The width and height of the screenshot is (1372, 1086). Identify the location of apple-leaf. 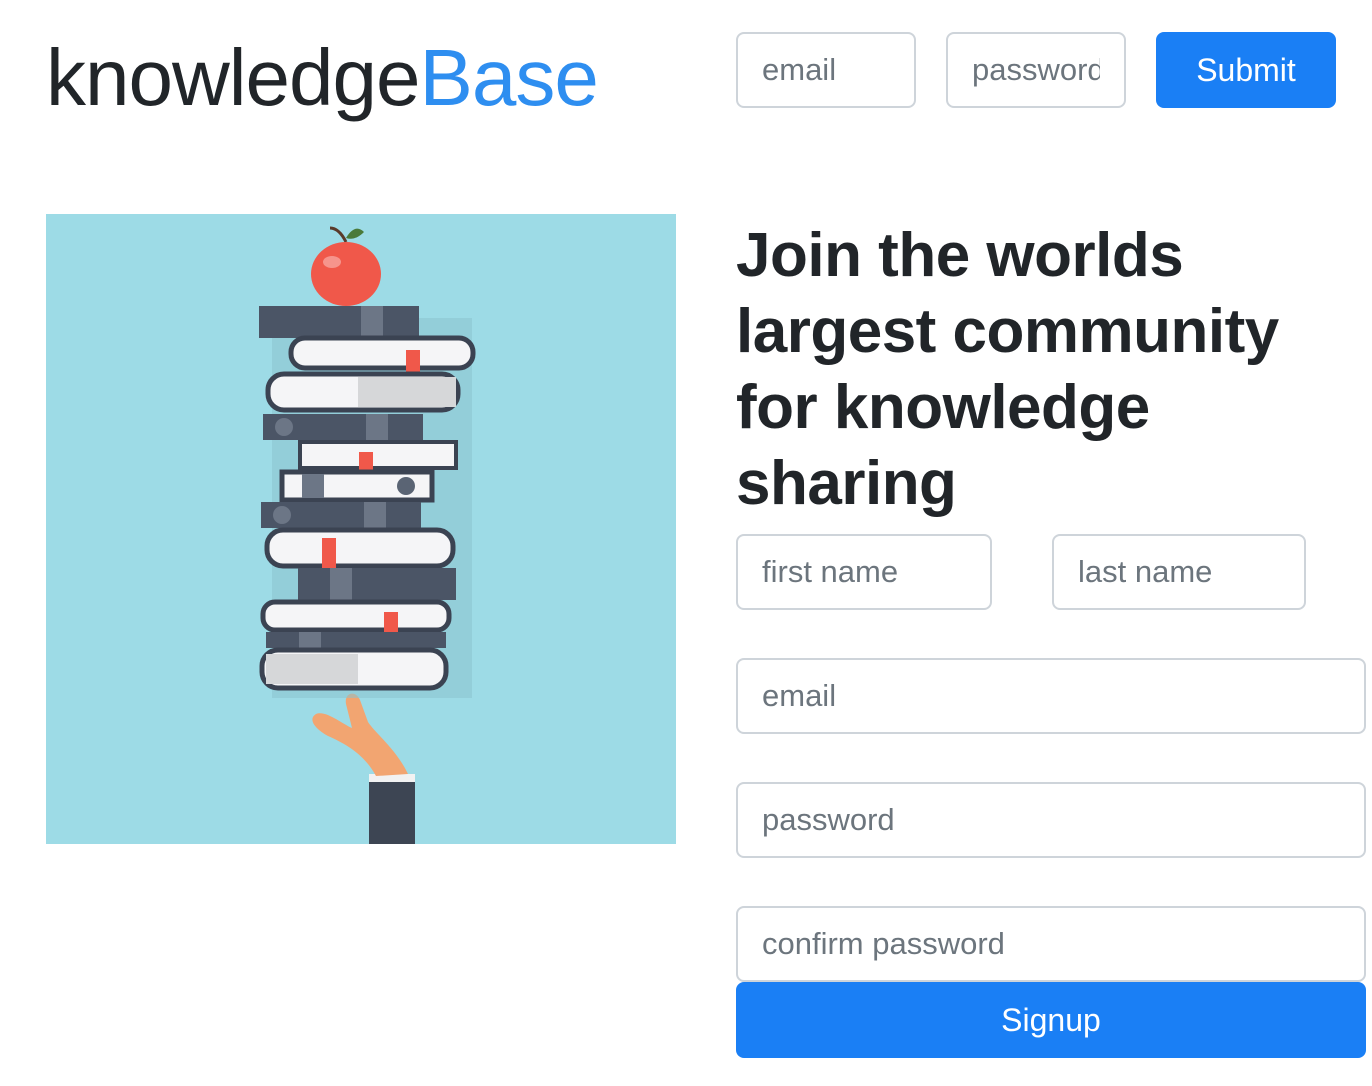
(355, 233).